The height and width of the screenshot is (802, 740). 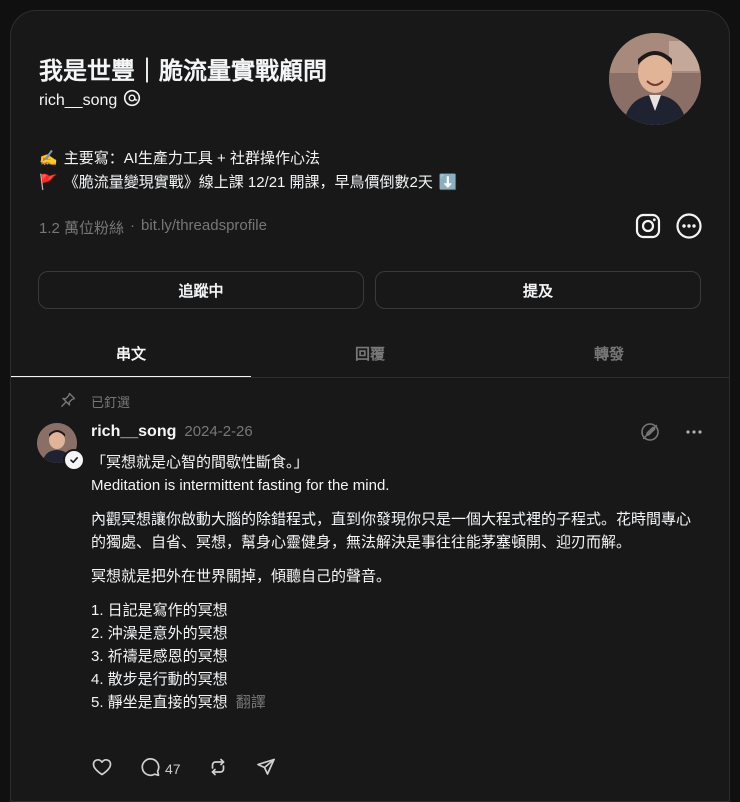 What do you see at coordinates (672, 434) in the screenshot?
I see `post-header-icons` at bounding box center [672, 434].